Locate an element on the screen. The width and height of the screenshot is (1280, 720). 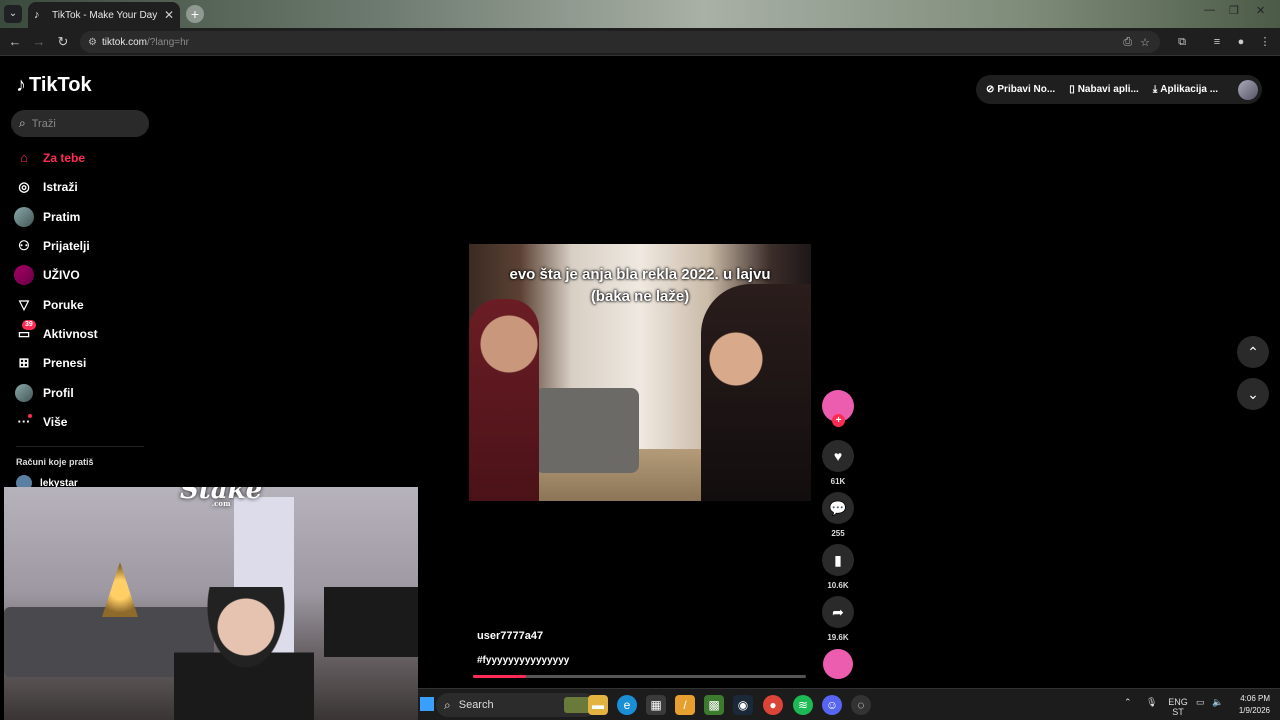
network-icon: ▭ is located at coordinates (1200, 702).